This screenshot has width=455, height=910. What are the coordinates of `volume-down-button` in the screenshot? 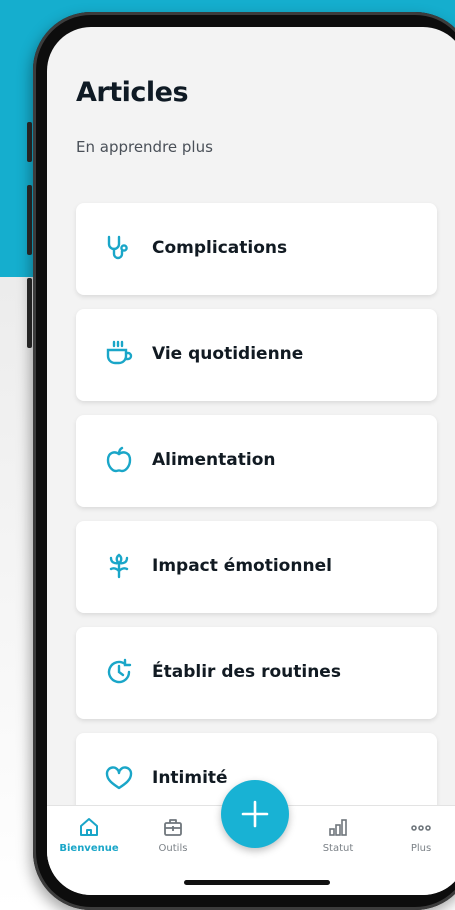 It's located at (29, 220).